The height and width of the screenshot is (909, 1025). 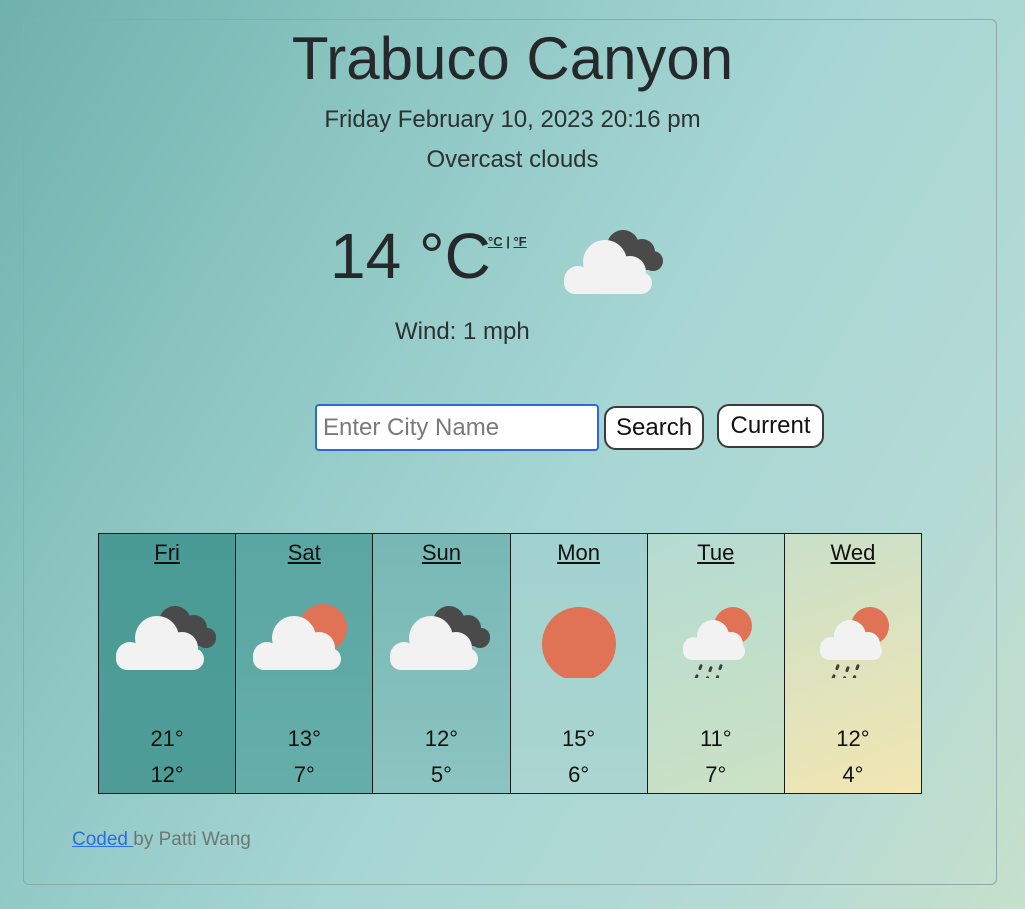 What do you see at coordinates (578, 738) in the screenshot?
I see `forecast-high: 15°` at bounding box center [578, 738].